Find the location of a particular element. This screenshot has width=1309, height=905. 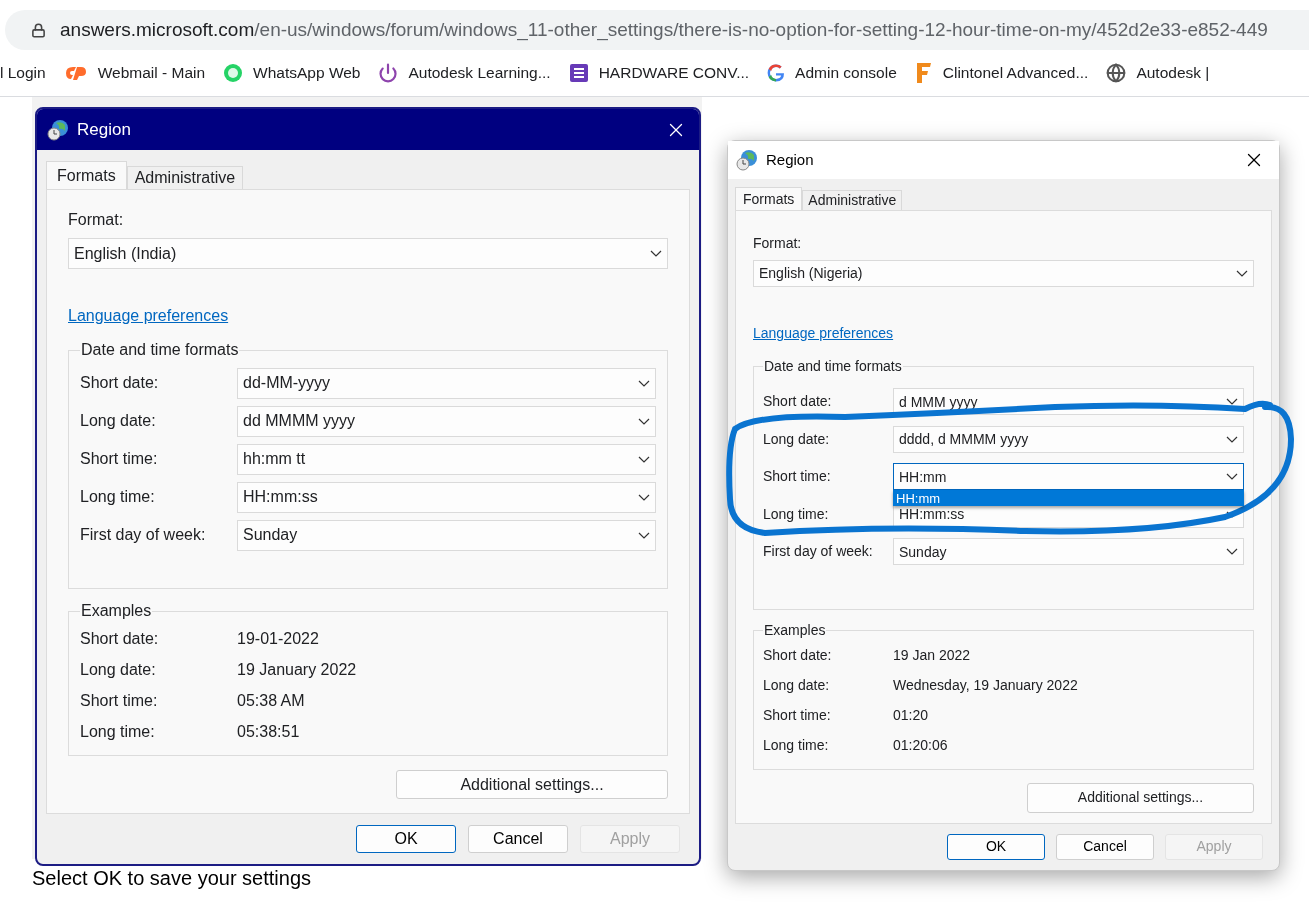

bookmark: Autodesk | is located at coordinates (1158, 73).